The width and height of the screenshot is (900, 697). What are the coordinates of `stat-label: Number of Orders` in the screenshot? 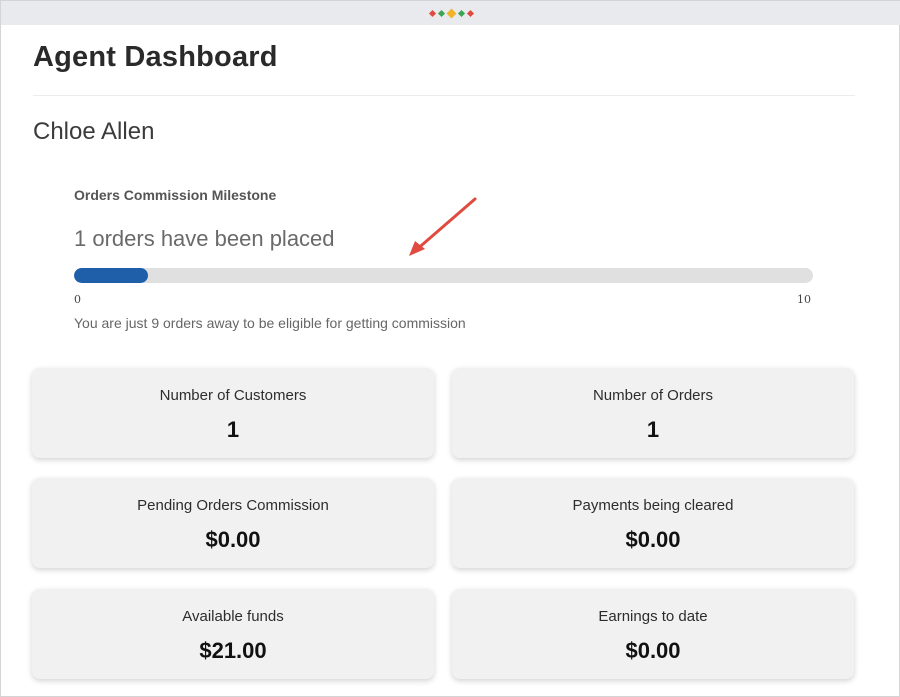 It's located at (653, 395).